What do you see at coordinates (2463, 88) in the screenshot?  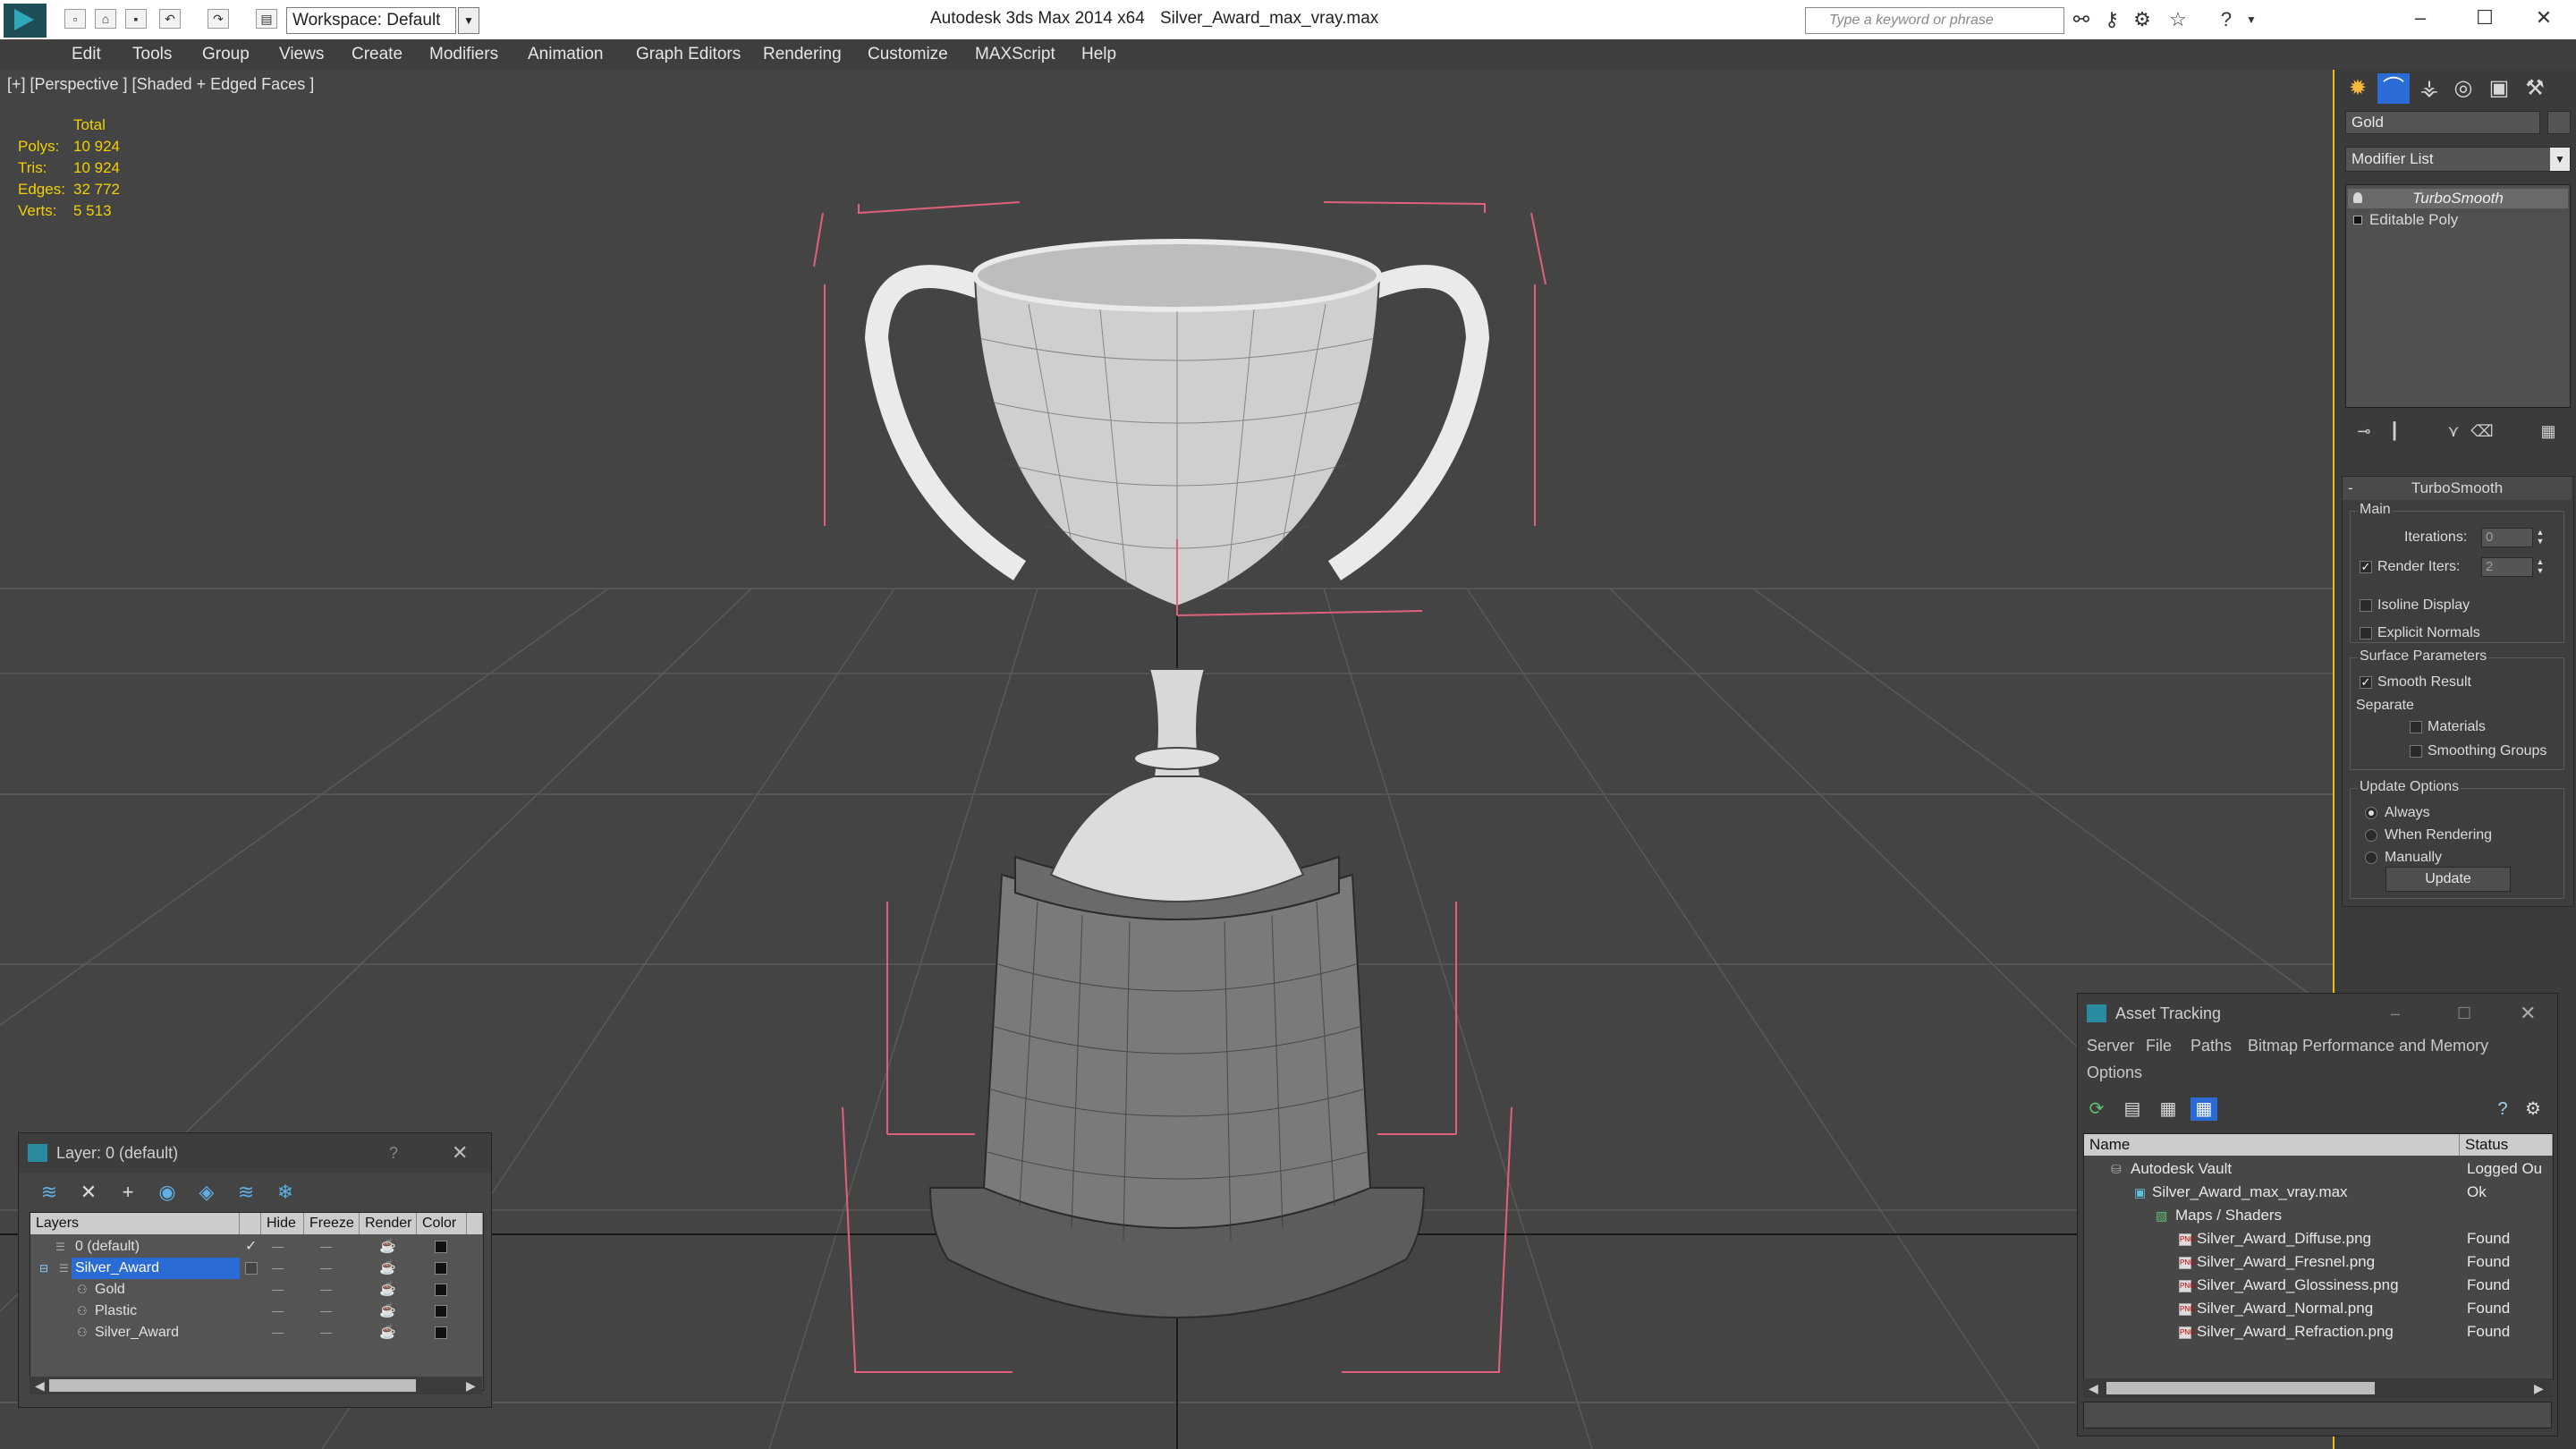 I see `motion-tab-icon: ◎` at bounding box center [2463, 88].